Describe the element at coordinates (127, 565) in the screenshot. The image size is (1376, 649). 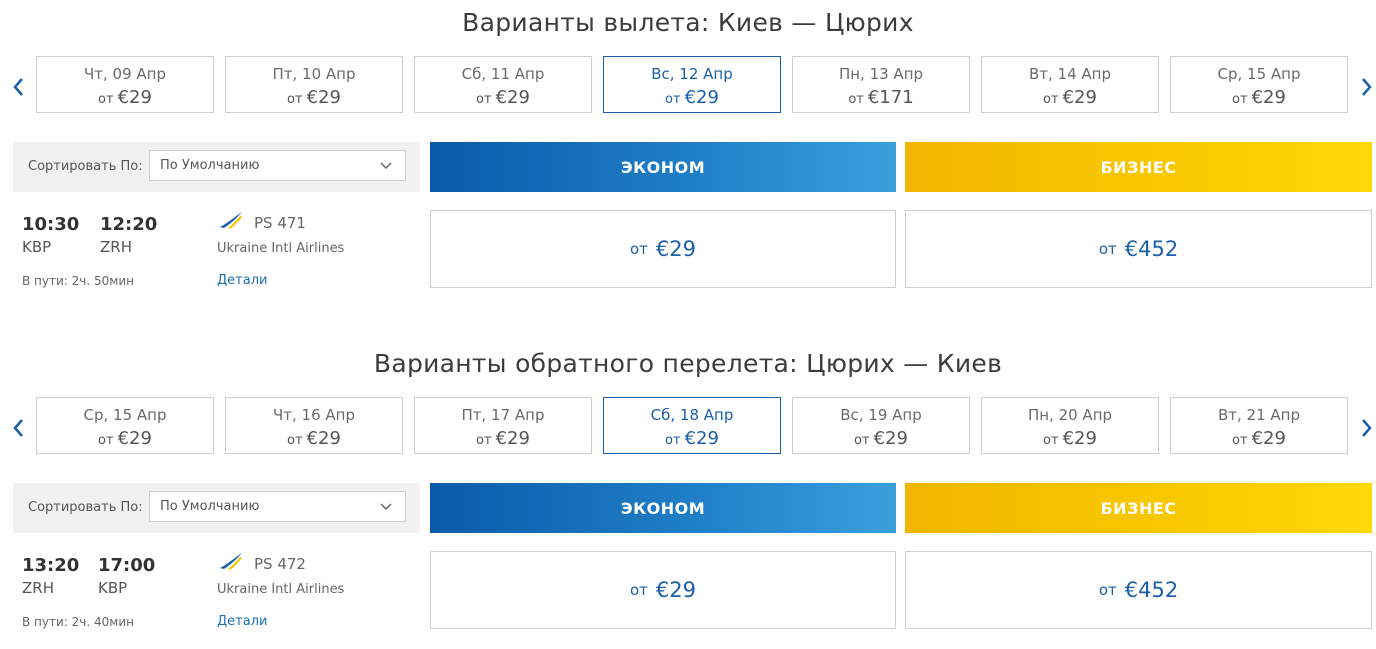
I see `arrival-time: 17:00` at that location.